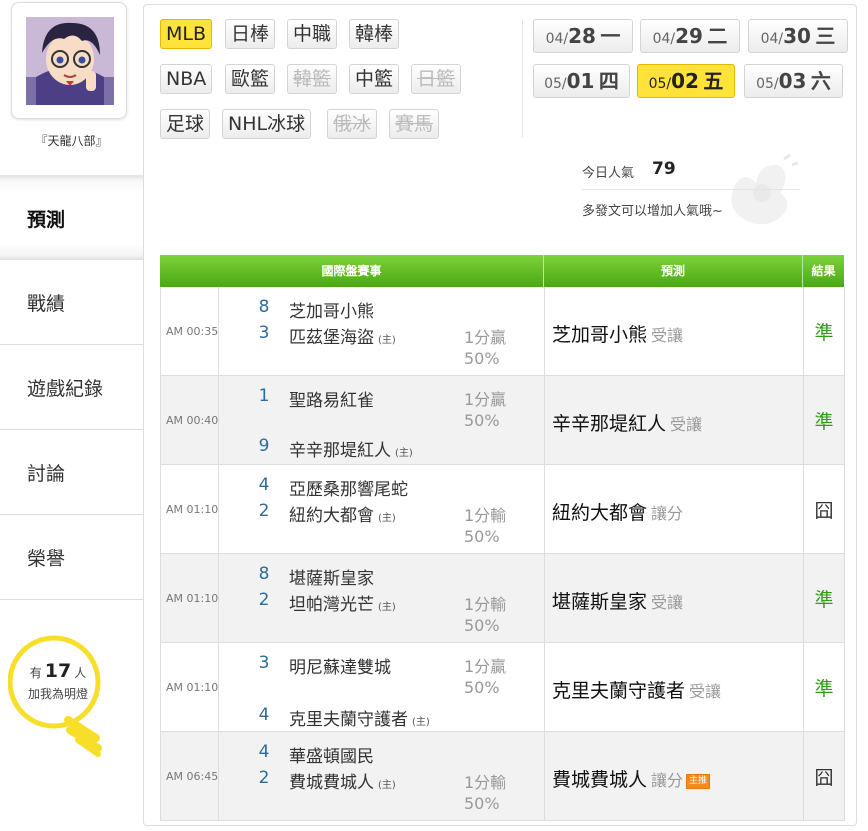 This screenshot has height=831, width=868. What do you see at coordinates (652, 211) in the screenshot?
I see `popularity-note: 多發文可以增加人氣哦~` at bounding box center [652, 211].